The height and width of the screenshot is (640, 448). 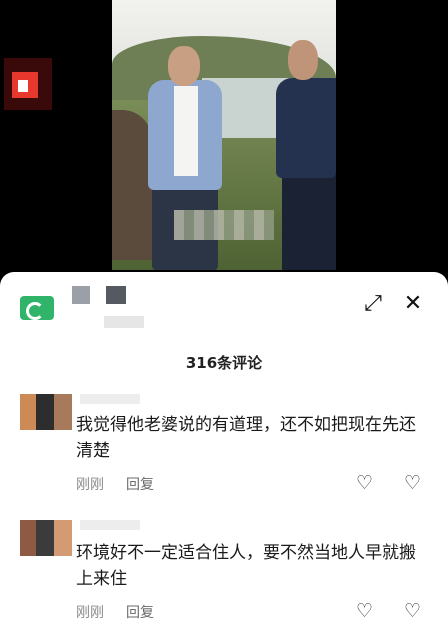 What do you see at coordinates (28, 84) in the screenshot?
I see `red-badge-icon` at bounding box center [28, 84].